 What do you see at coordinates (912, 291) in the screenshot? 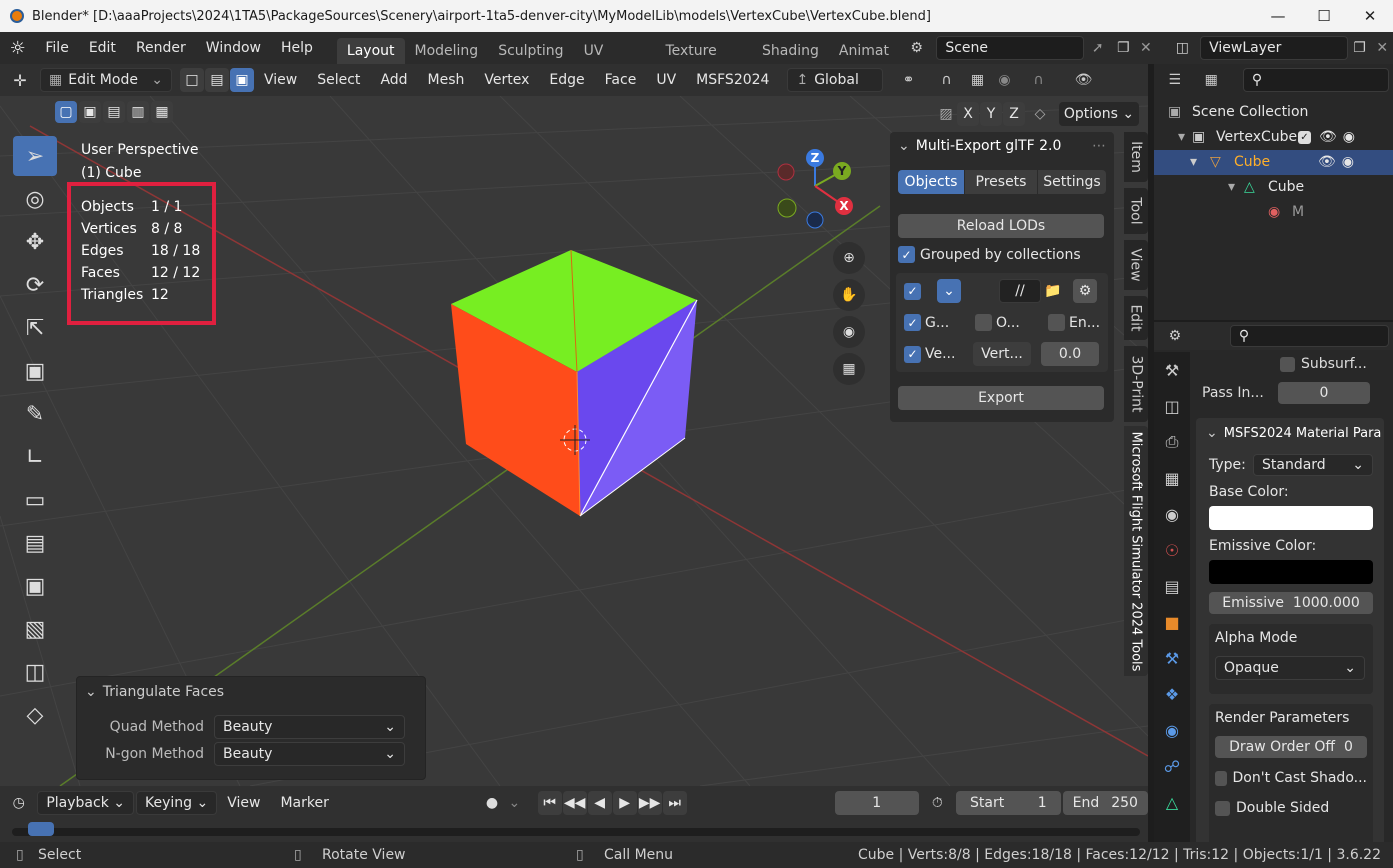
I see `enable-checkbox: ✓` at bounding box center [912, 291].